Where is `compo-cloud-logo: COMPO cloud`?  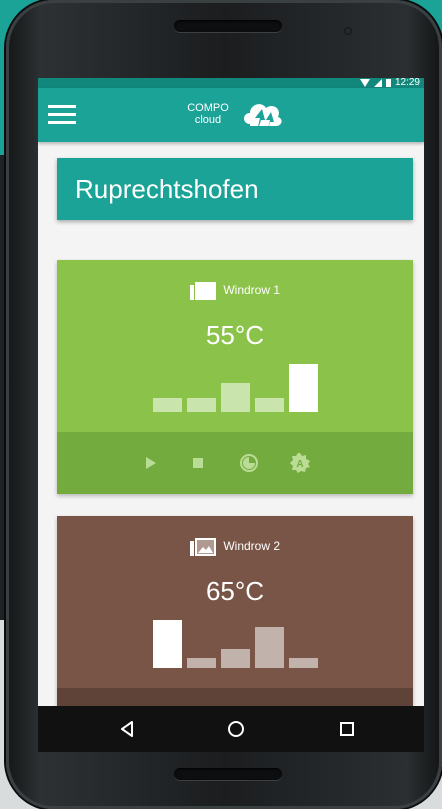
compo-cloud-logo: COMPO cloud is located at coordinates (238, 116).